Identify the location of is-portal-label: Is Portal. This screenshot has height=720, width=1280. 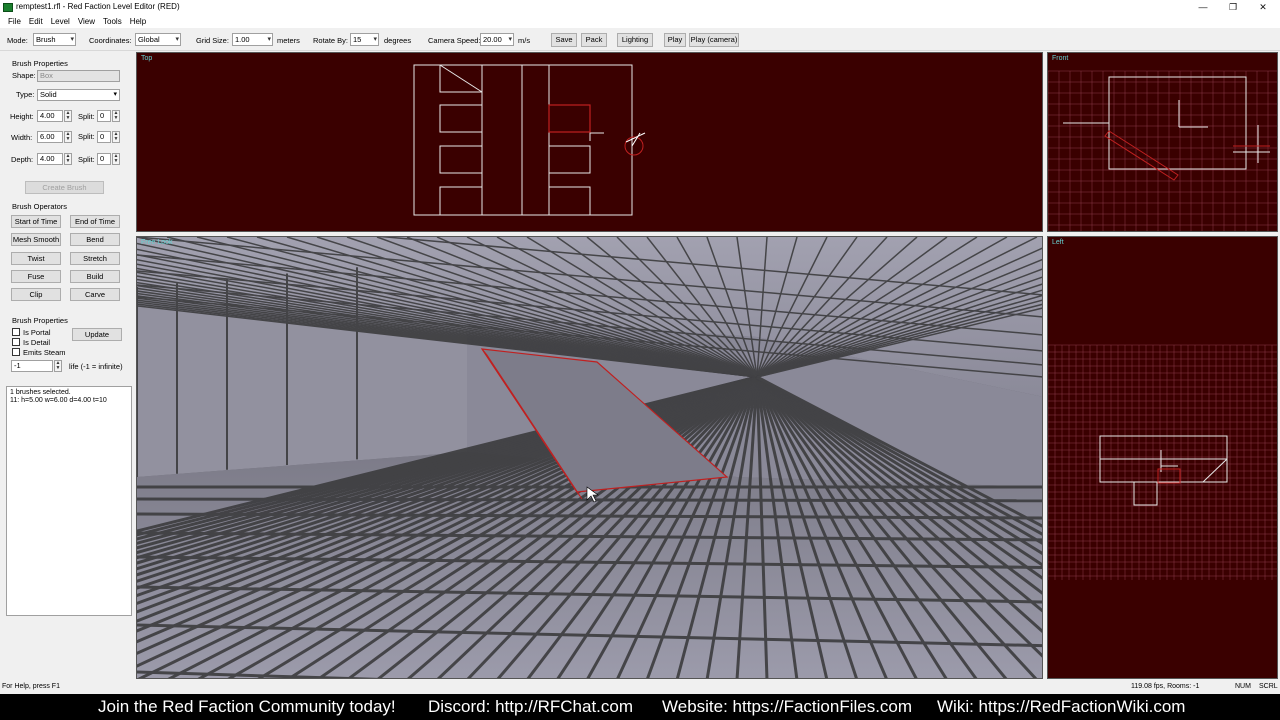
(37, 332).